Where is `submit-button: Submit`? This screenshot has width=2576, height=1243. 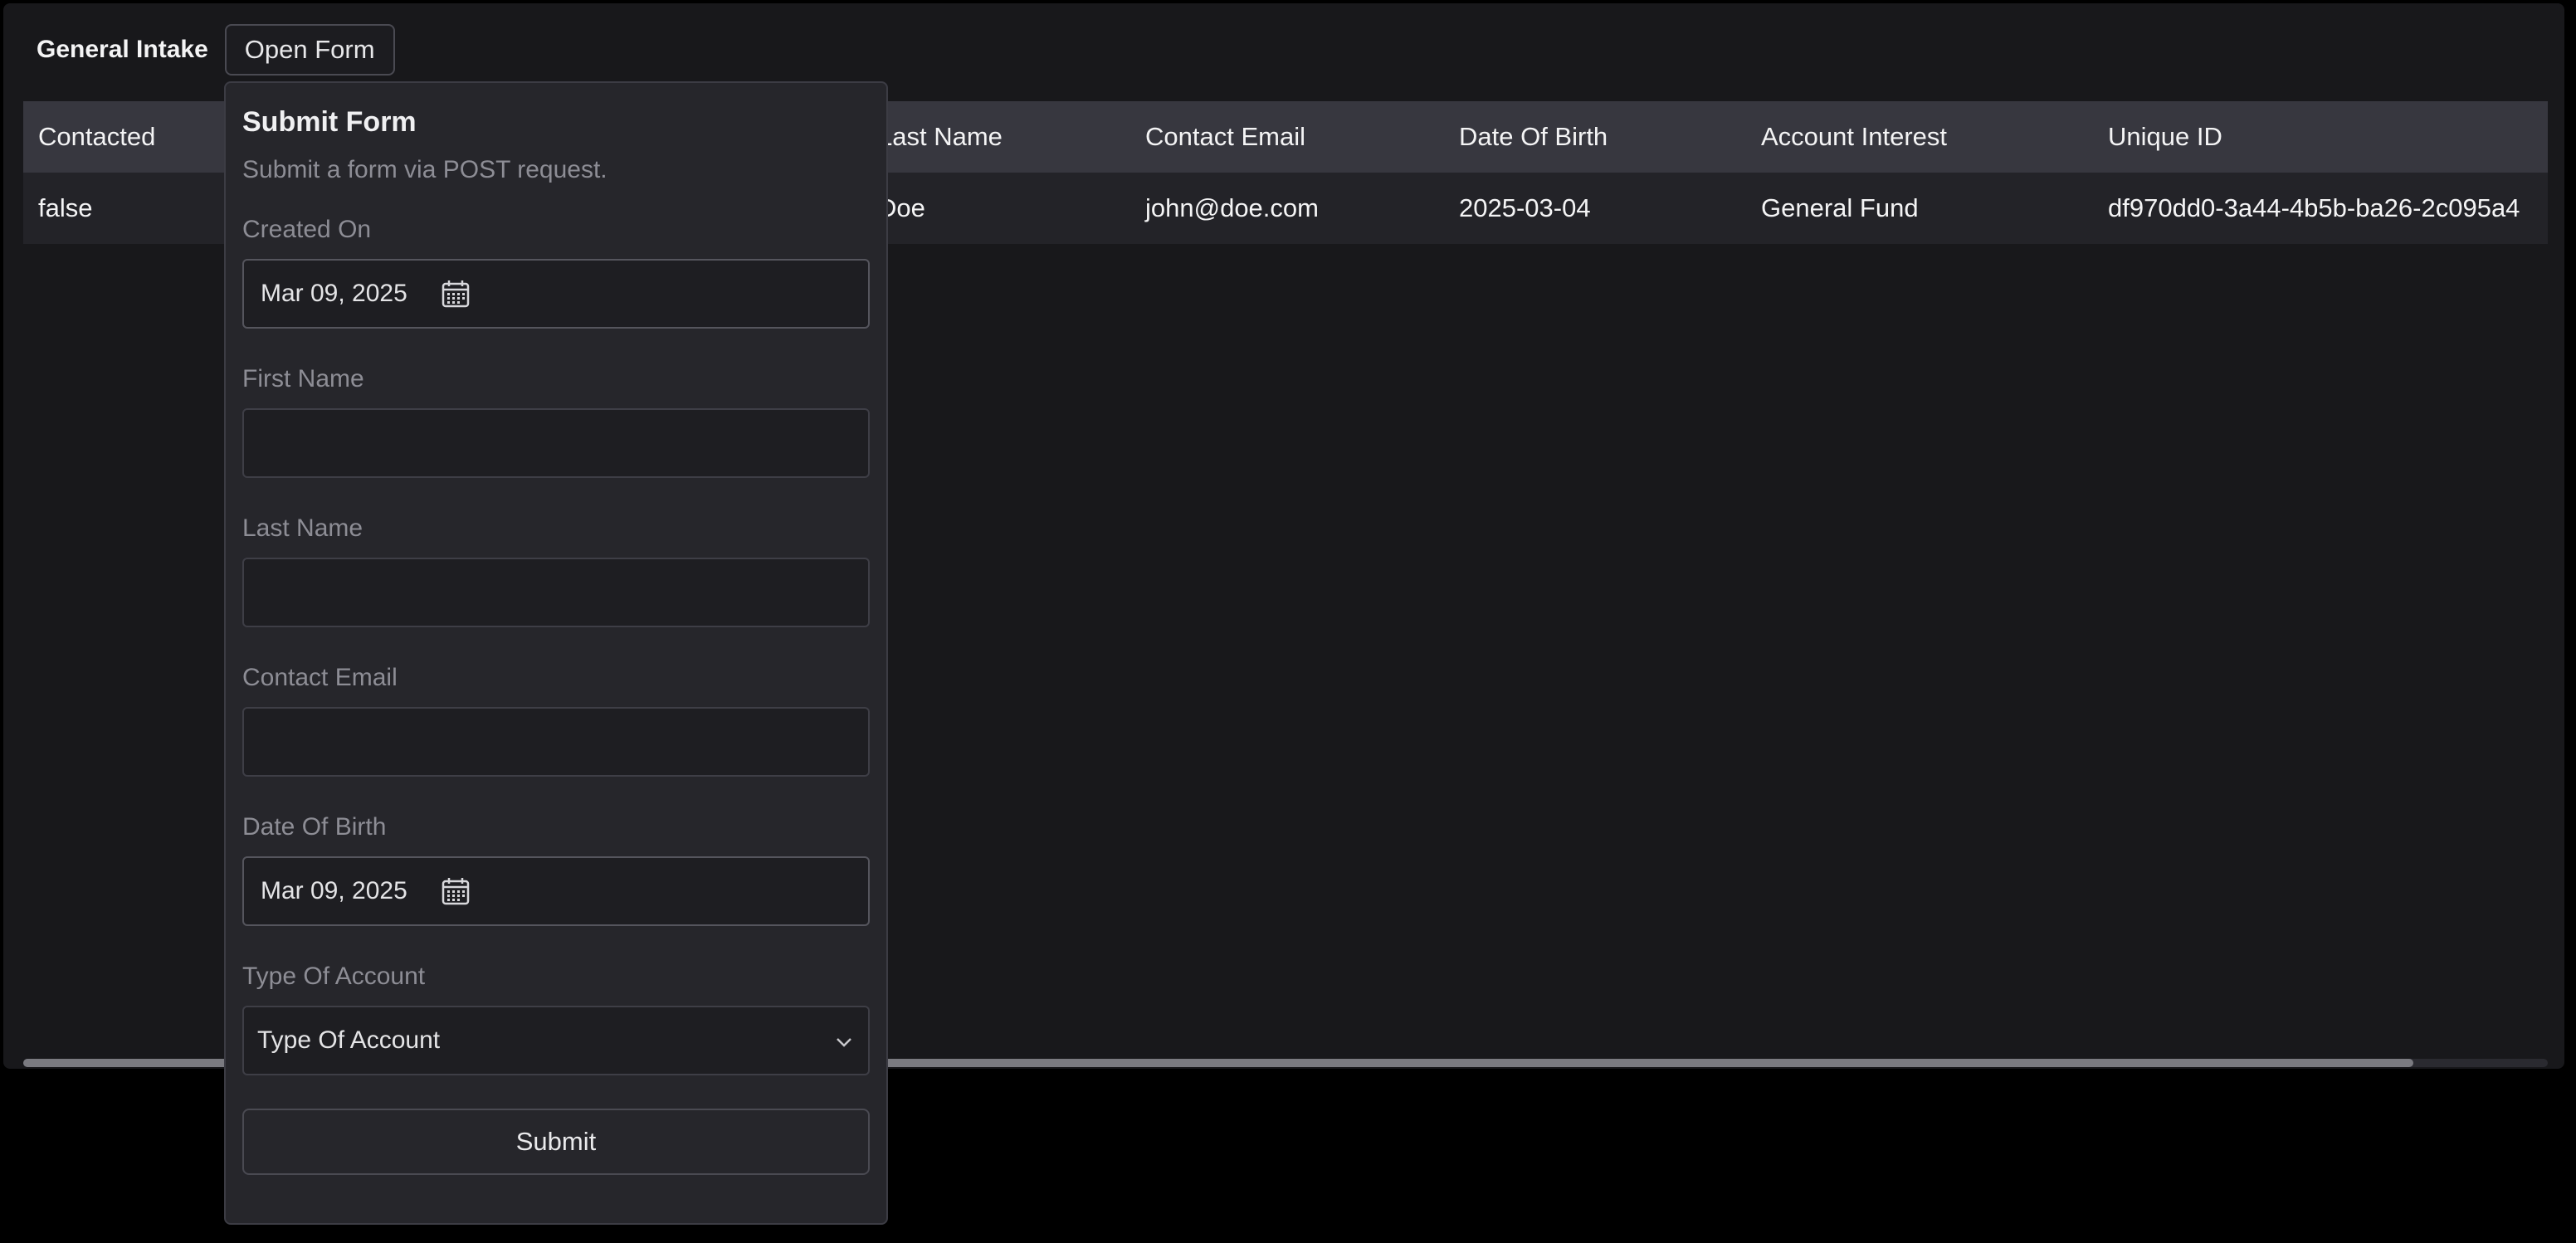
submit-button: Submit is located at coordinates (556, 1142).